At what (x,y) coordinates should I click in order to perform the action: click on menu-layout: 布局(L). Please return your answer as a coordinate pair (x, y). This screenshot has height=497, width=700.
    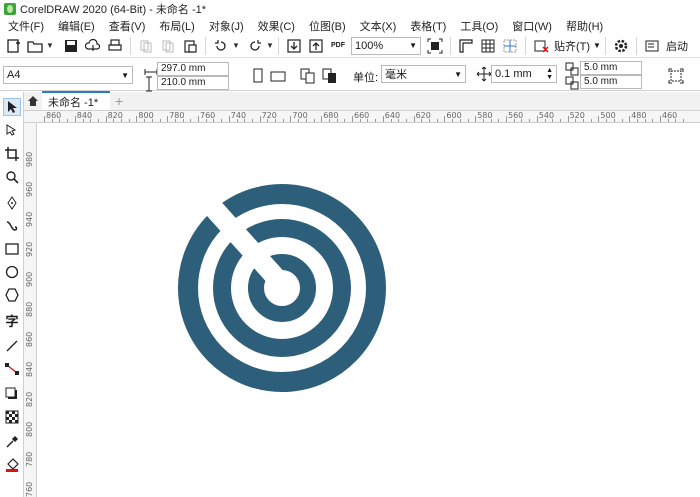
    Looking at the image, I should click on (176, 26).